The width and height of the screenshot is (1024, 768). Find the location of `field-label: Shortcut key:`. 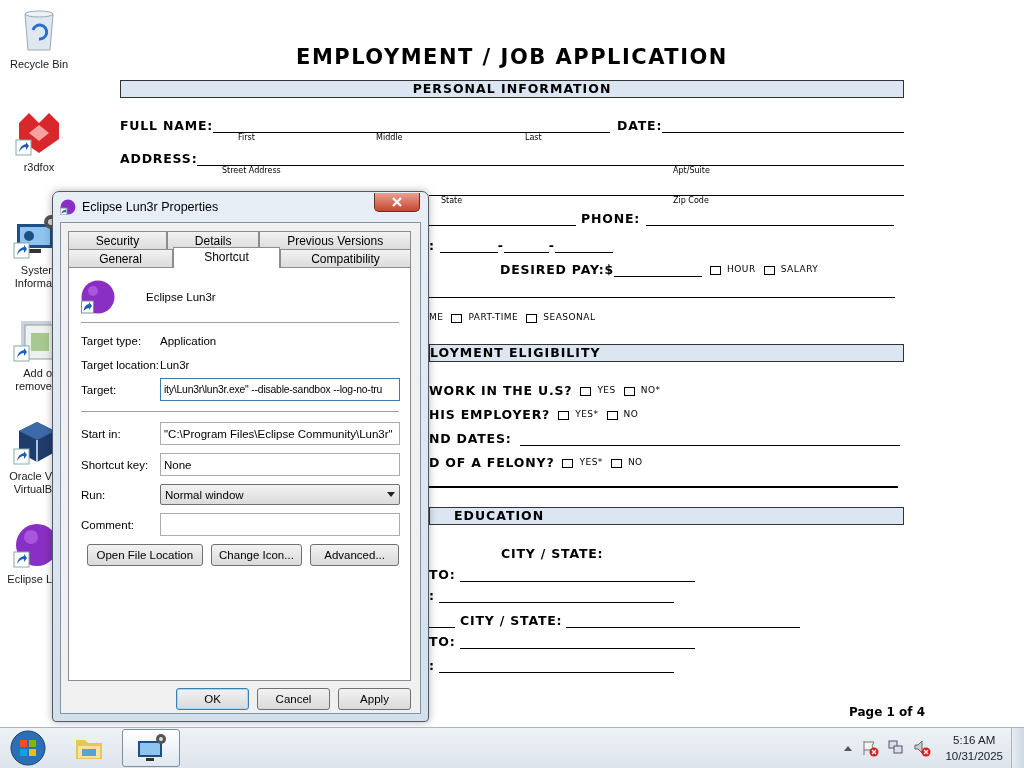

field-label: Shortcut key: is located at coordinates (115, 464).